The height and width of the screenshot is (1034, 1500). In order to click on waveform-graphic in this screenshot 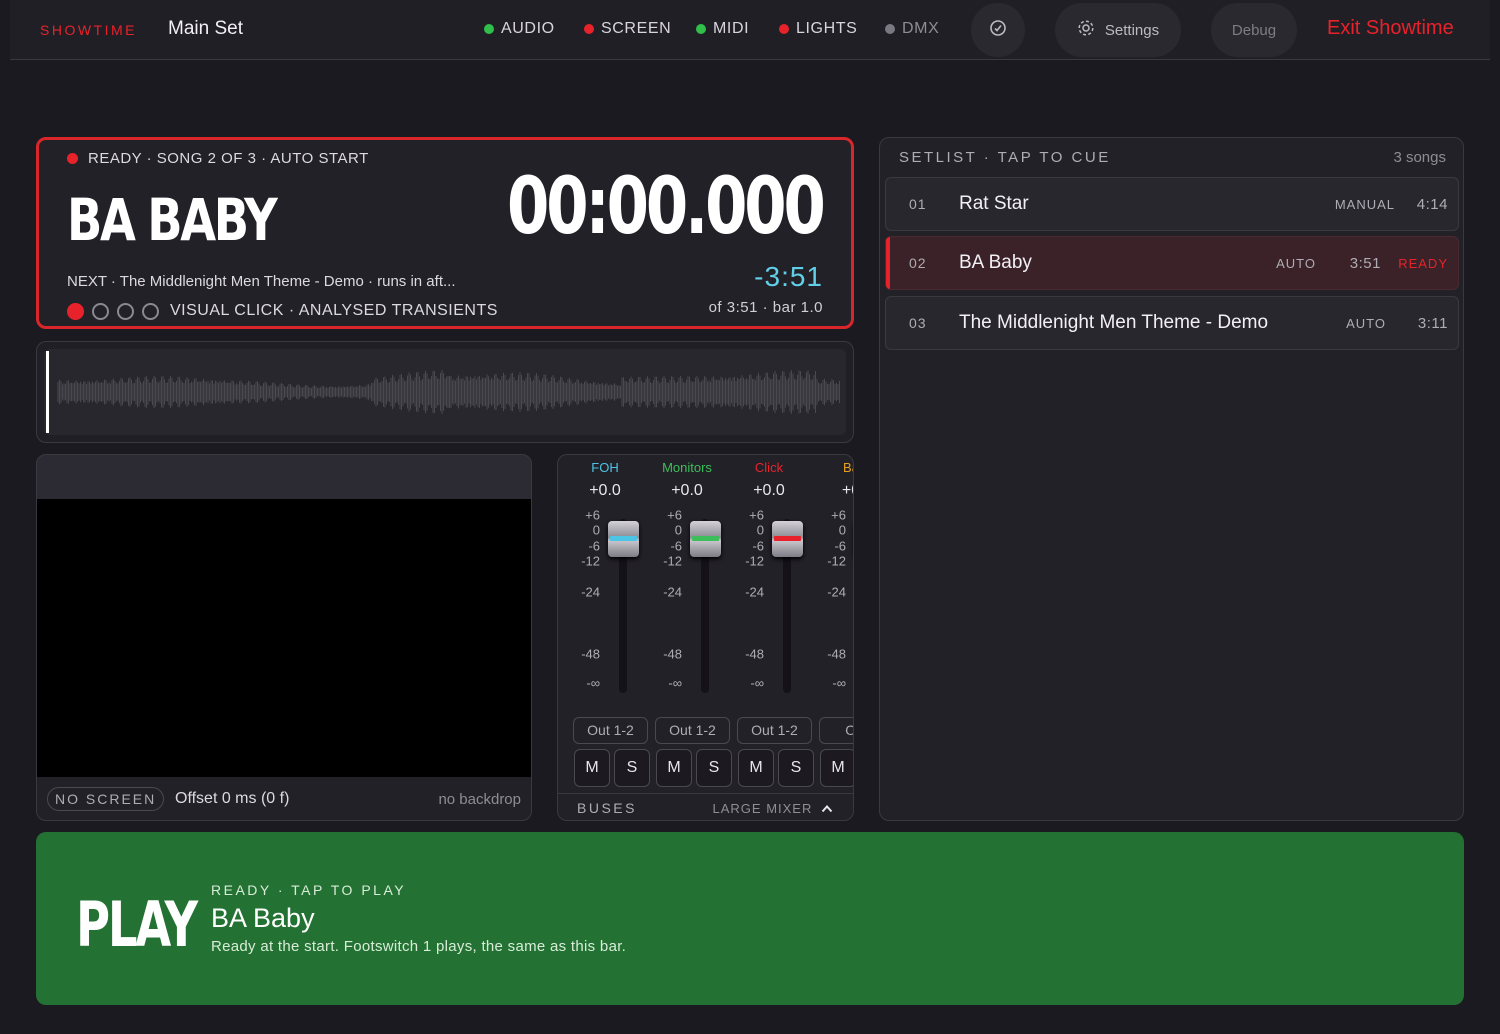, I will do `click(448, 392)`.